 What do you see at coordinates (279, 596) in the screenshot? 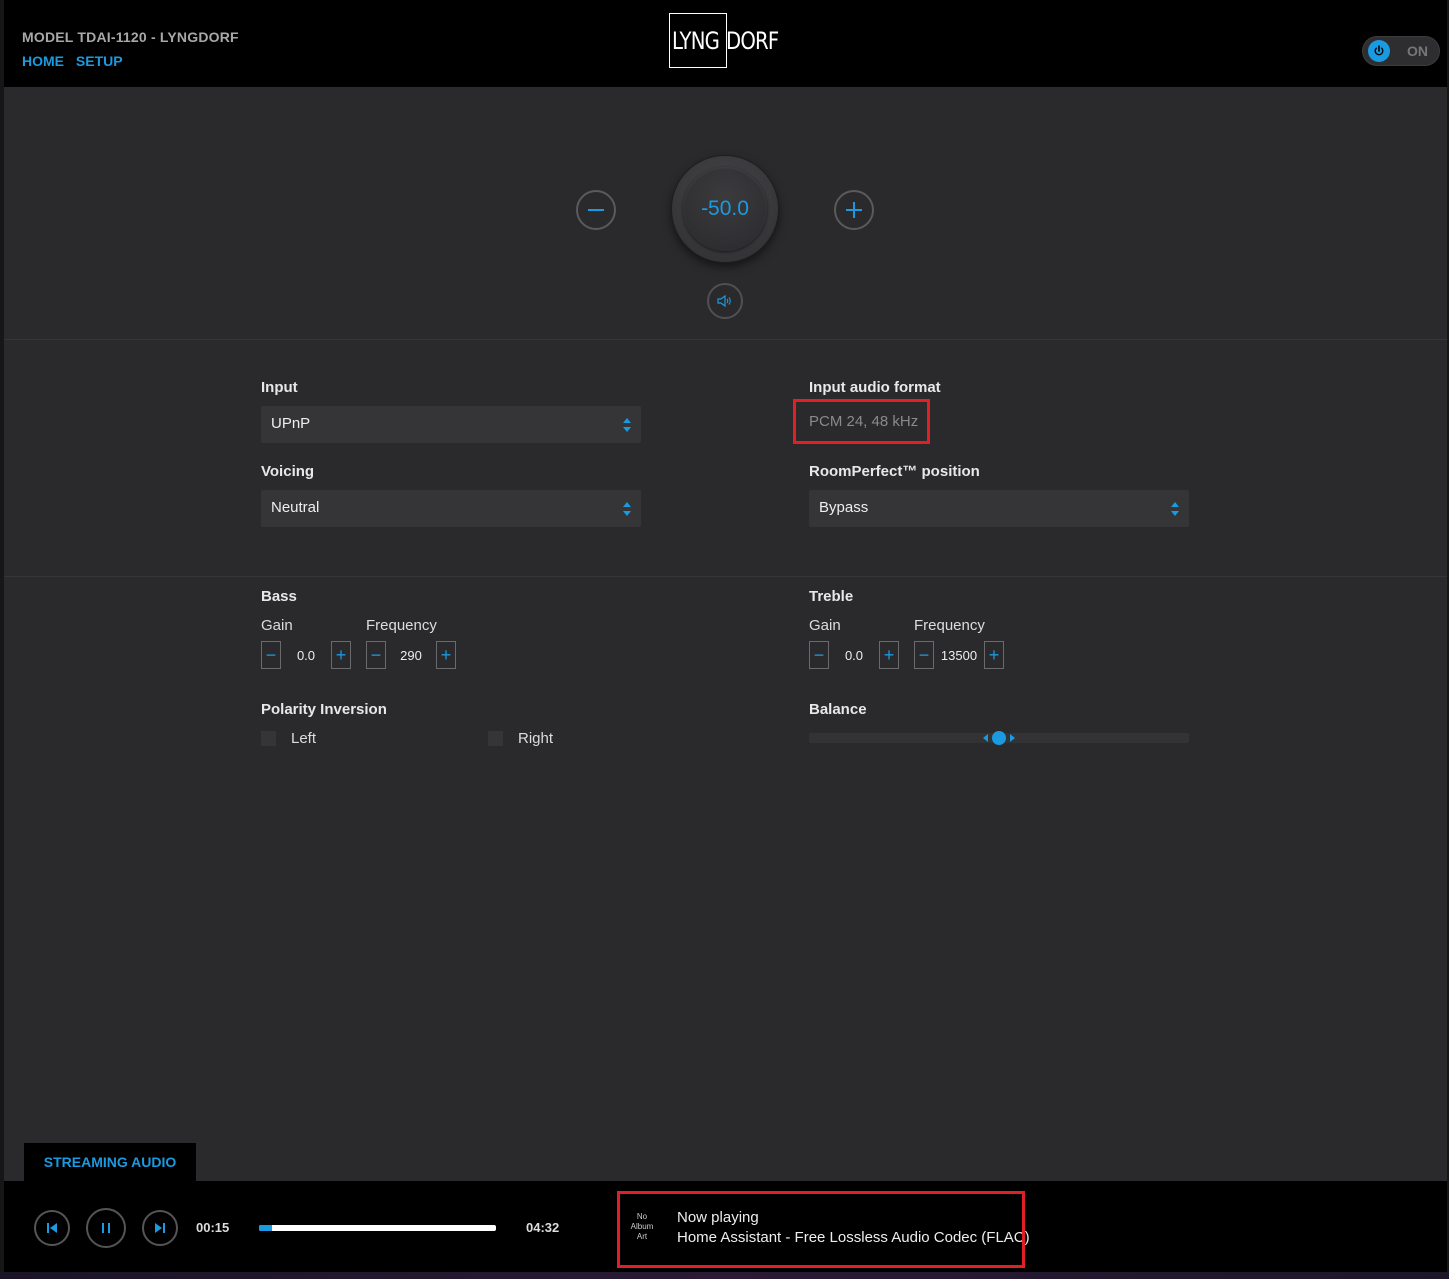
I see `bass-label: Bass` at bounding box center [279, 596].